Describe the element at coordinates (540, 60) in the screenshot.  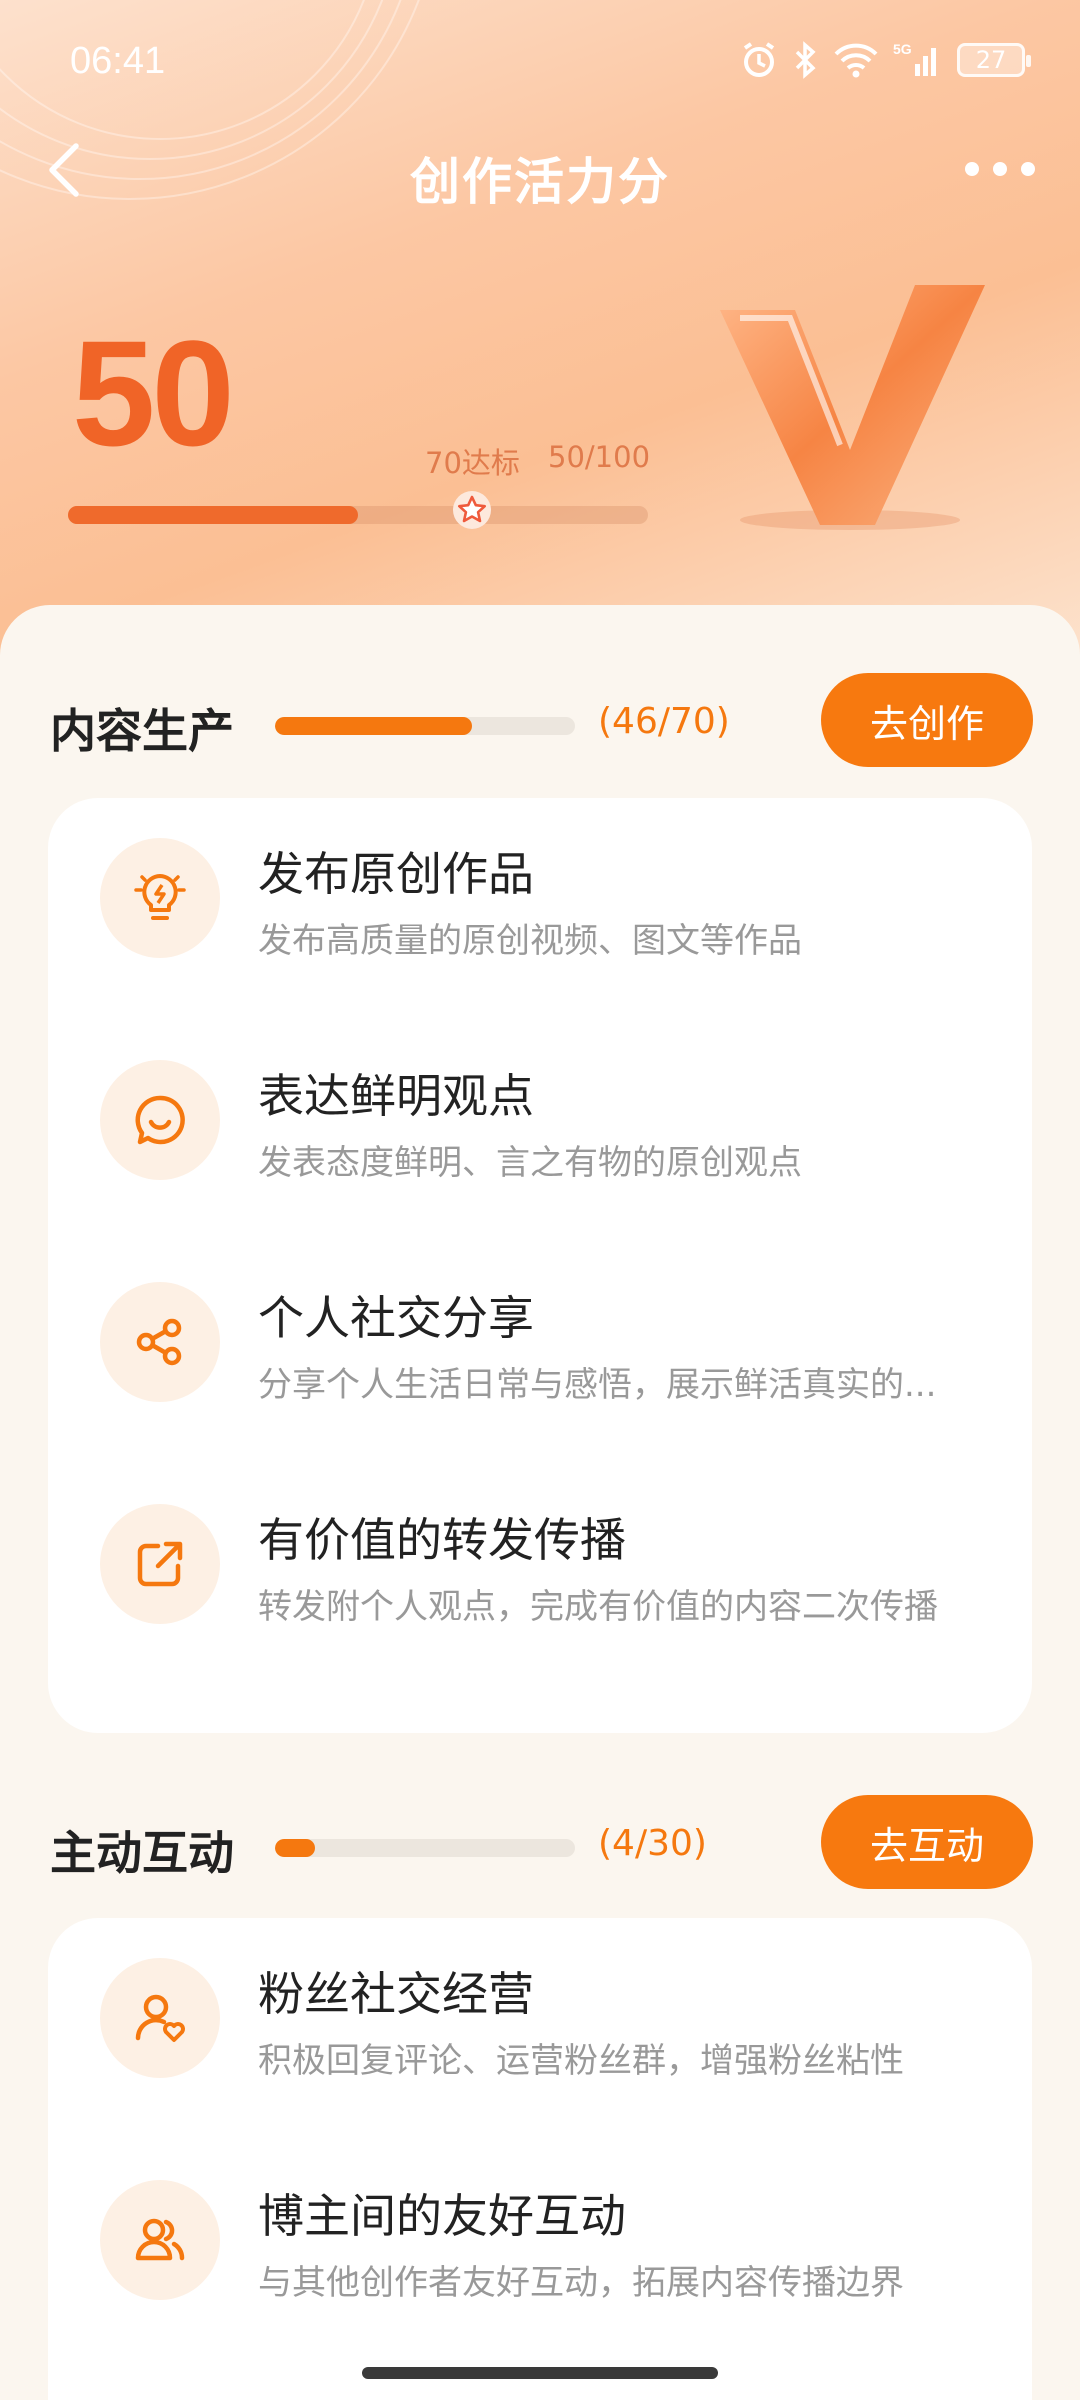
I see `status-bar: 06:41 5G 27` at that location.